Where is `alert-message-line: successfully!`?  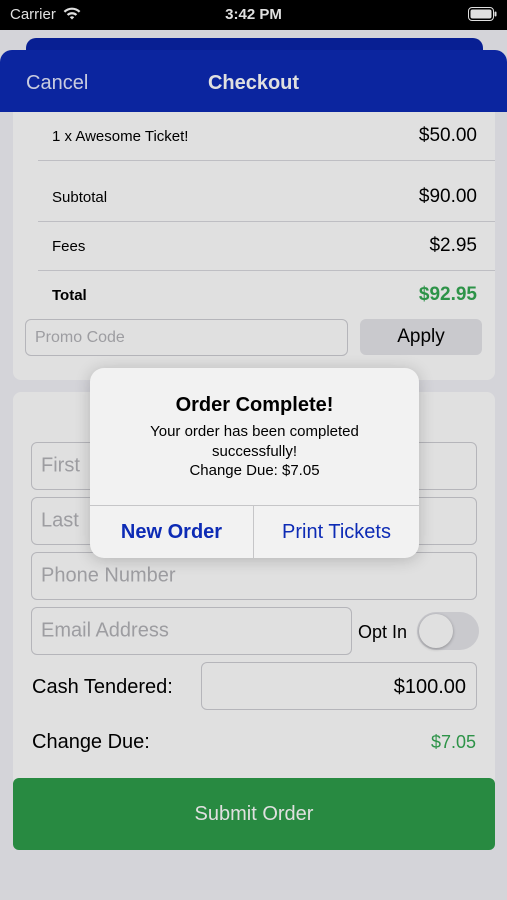 alert-message-line: successfully! is located at coordinates (254, 451).